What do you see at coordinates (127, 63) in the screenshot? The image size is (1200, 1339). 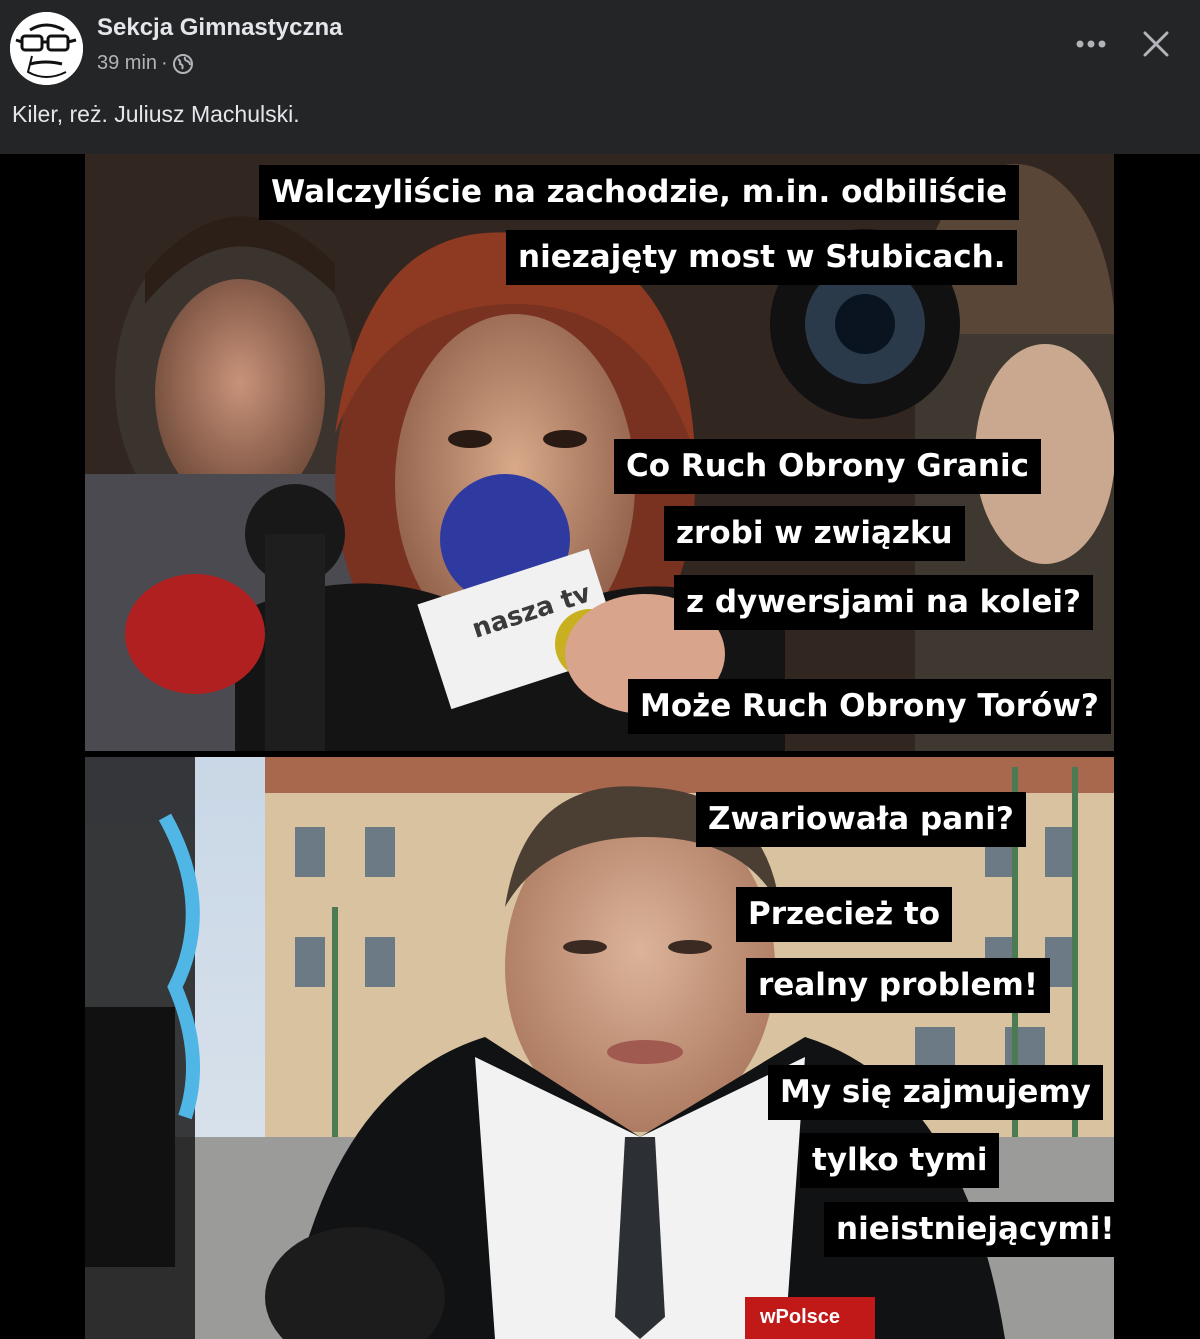 I see `post-timestamp: 39 min` at bounding box center [127, 63].